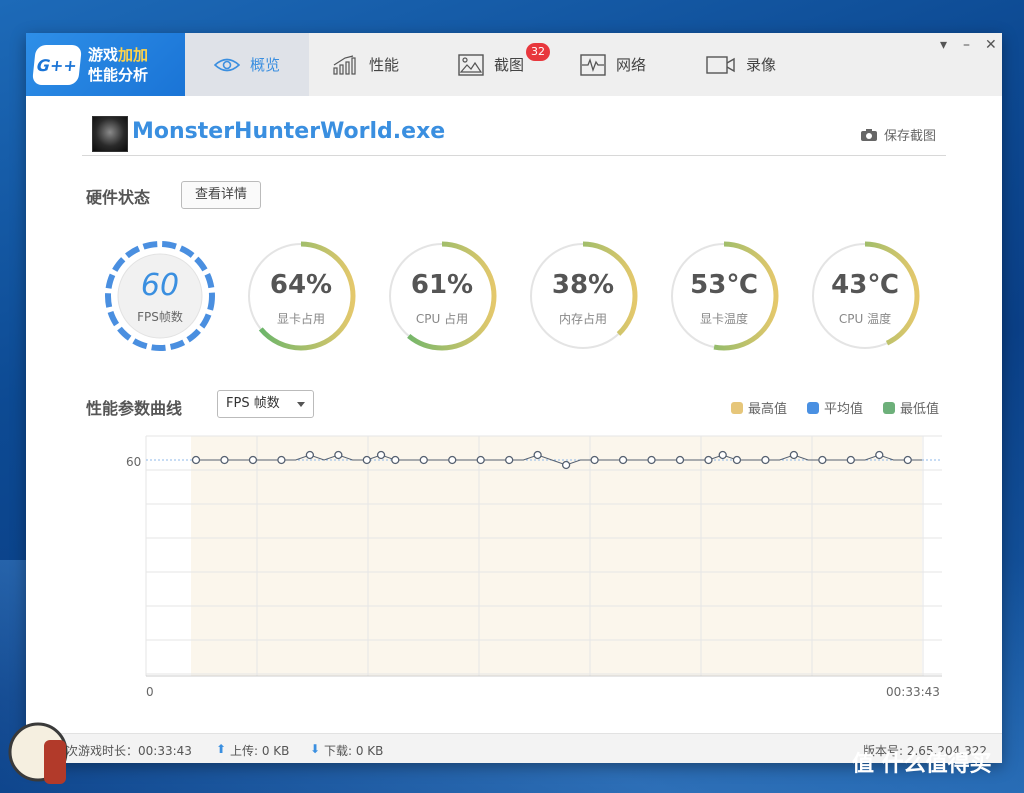  I want to click on gauge-gpu-temp-label: 显卡温度, so click(723, 319).